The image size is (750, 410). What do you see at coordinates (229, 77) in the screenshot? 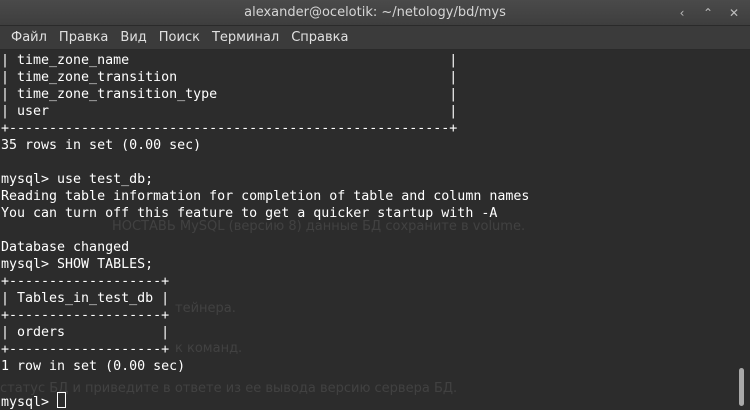
I see `terminal-line: | time_zone_transition |` at bounding box center [229, 77].